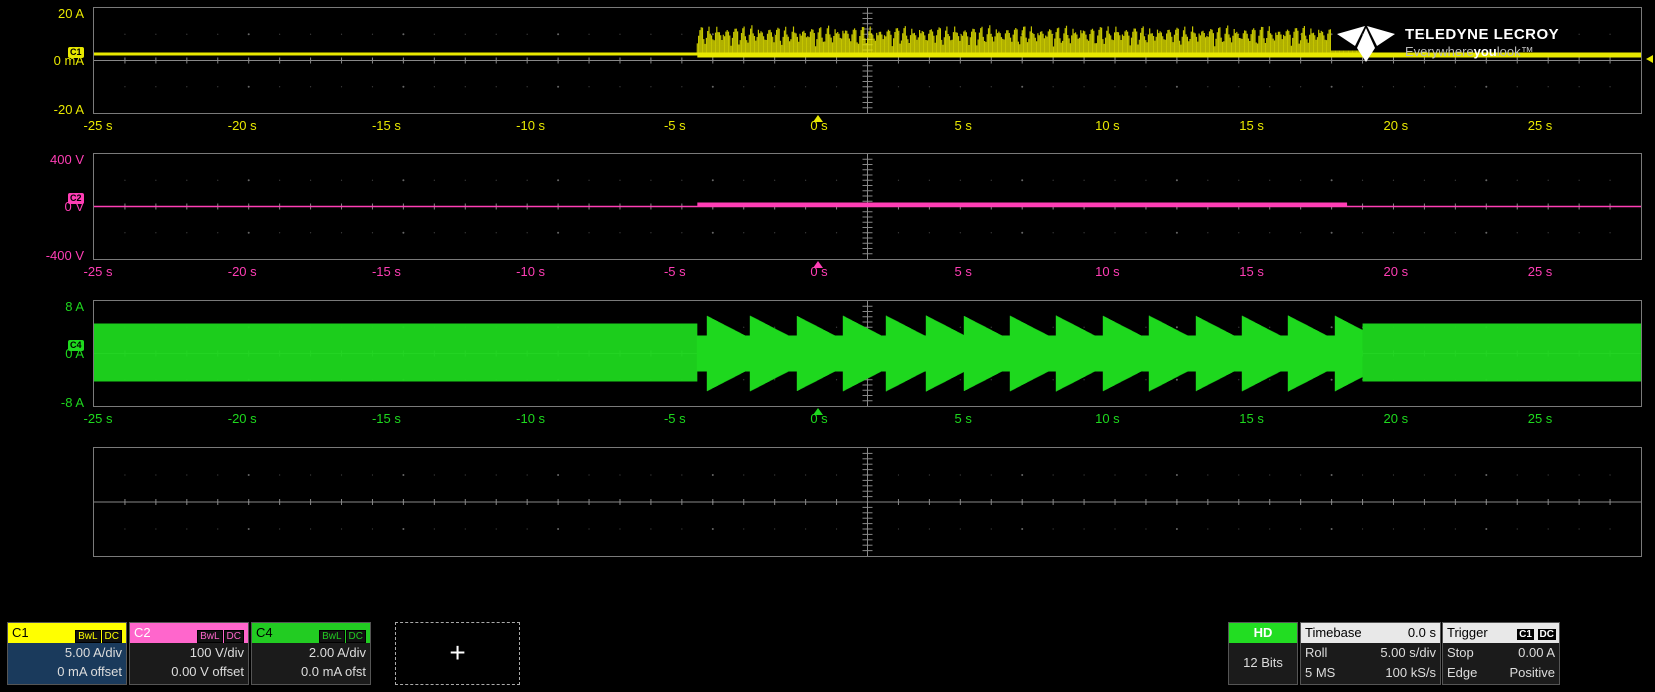 Image resolution: width=1655 pixels, height=692 pixels. What do you see at coordinates (1649, 59) in the screenshot?
I see `trigger-level-marker` at bounding box center [1649, 59].